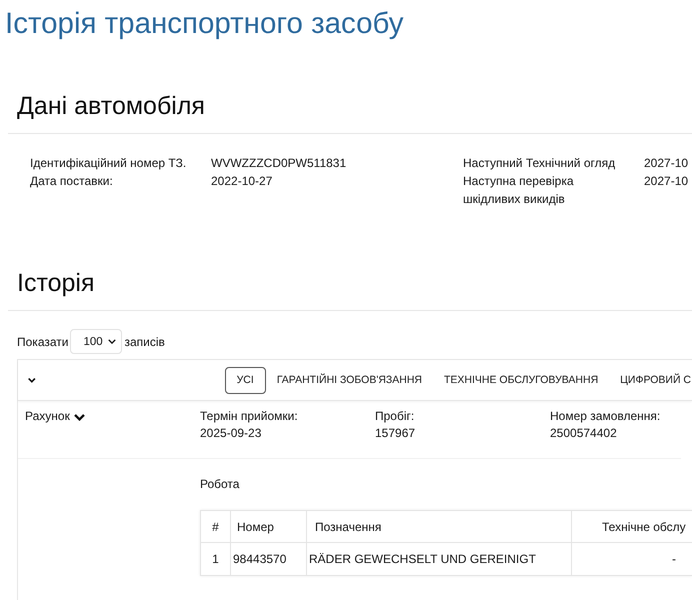  I want to click on table-cell: 1, so click(215, 559).